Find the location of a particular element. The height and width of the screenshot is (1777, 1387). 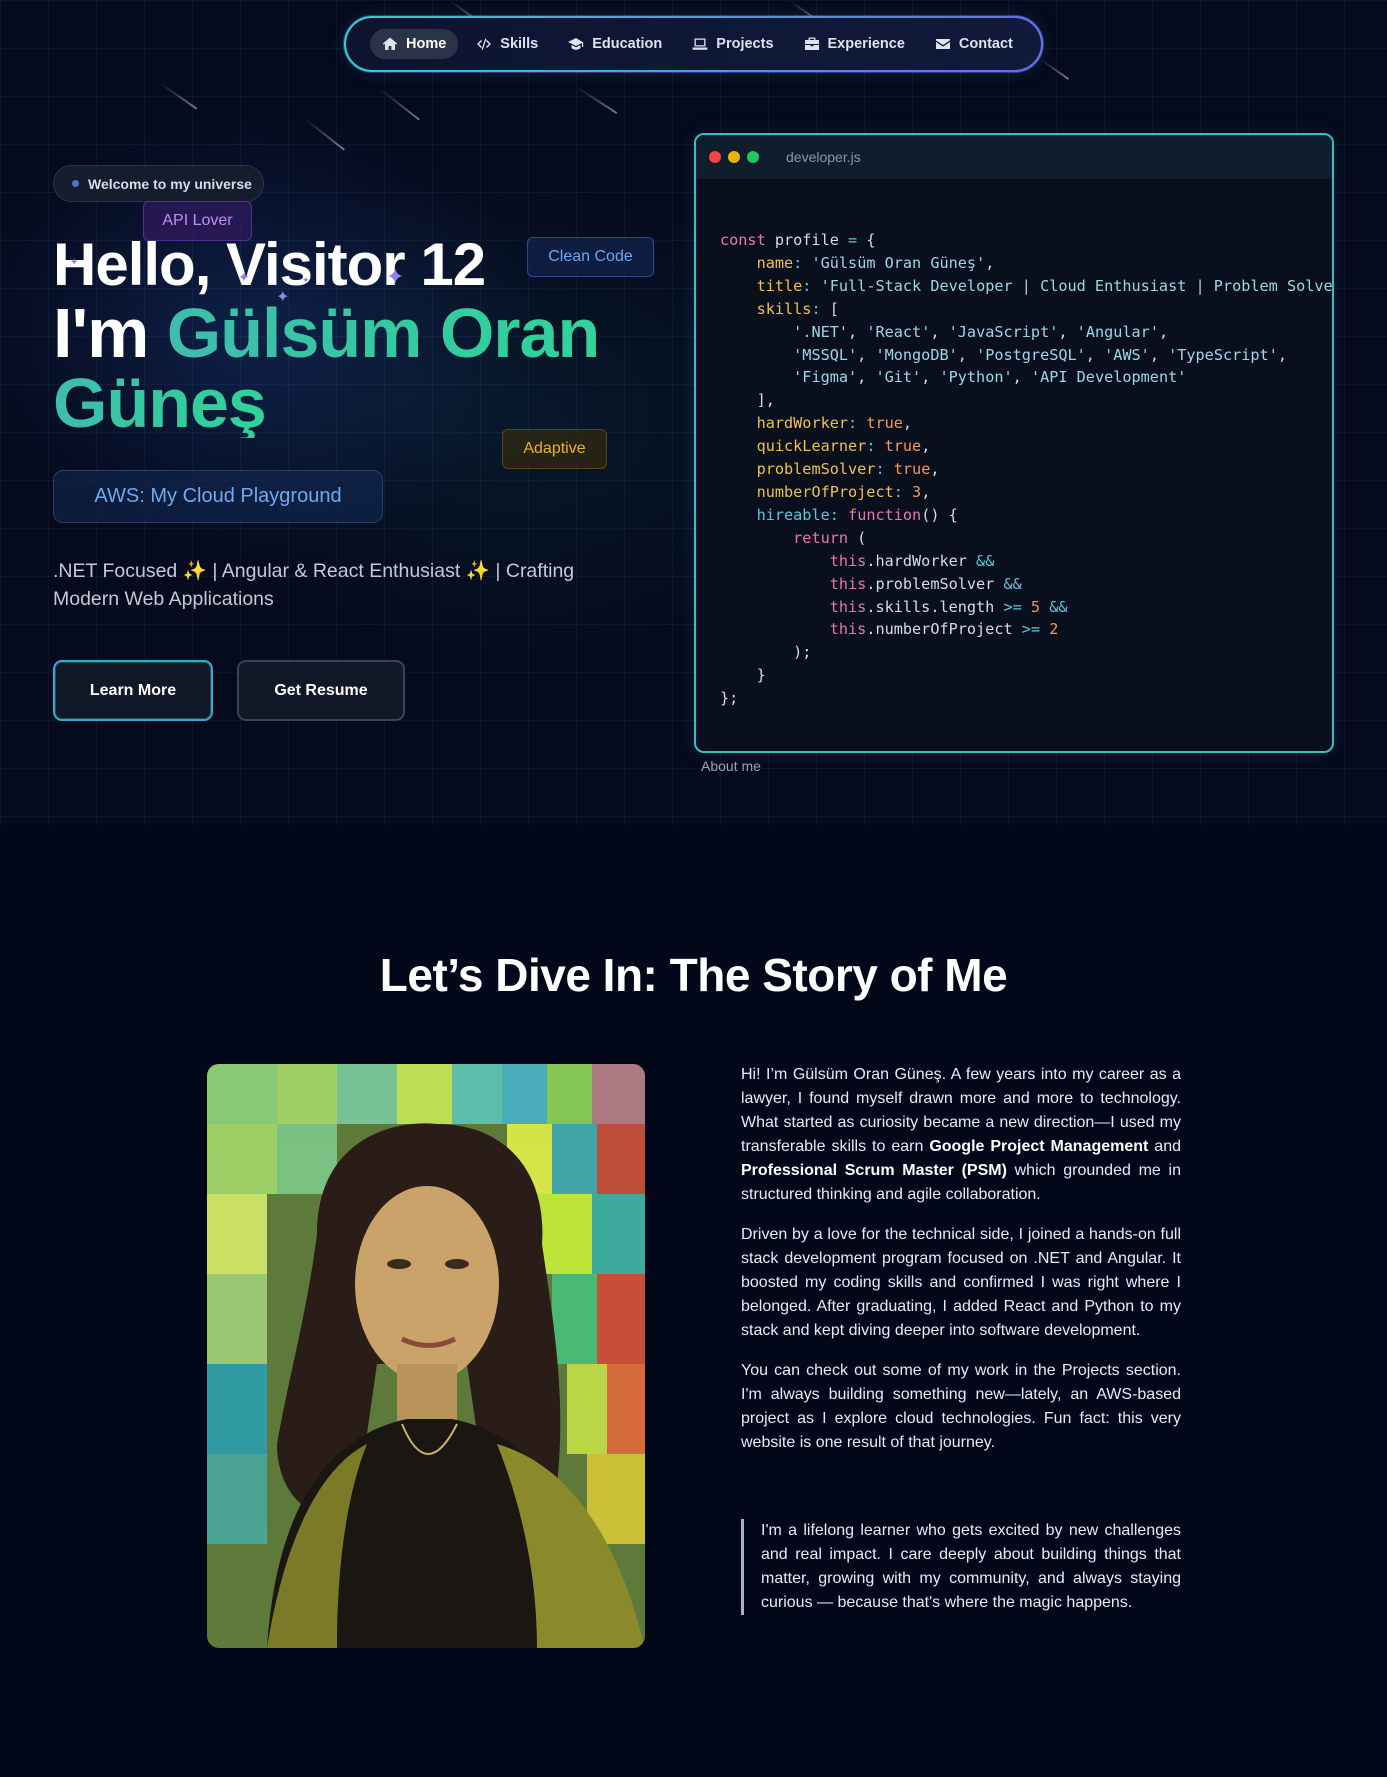

code-min-projects: 2 is located at coordinates (1054, 629).